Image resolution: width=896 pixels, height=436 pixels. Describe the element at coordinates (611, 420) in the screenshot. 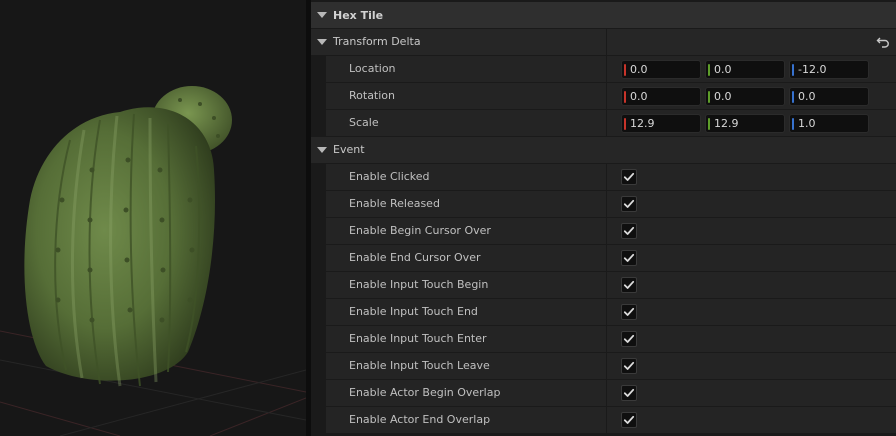

I see `property-bar: Enable Actor End Overlap` at that location.